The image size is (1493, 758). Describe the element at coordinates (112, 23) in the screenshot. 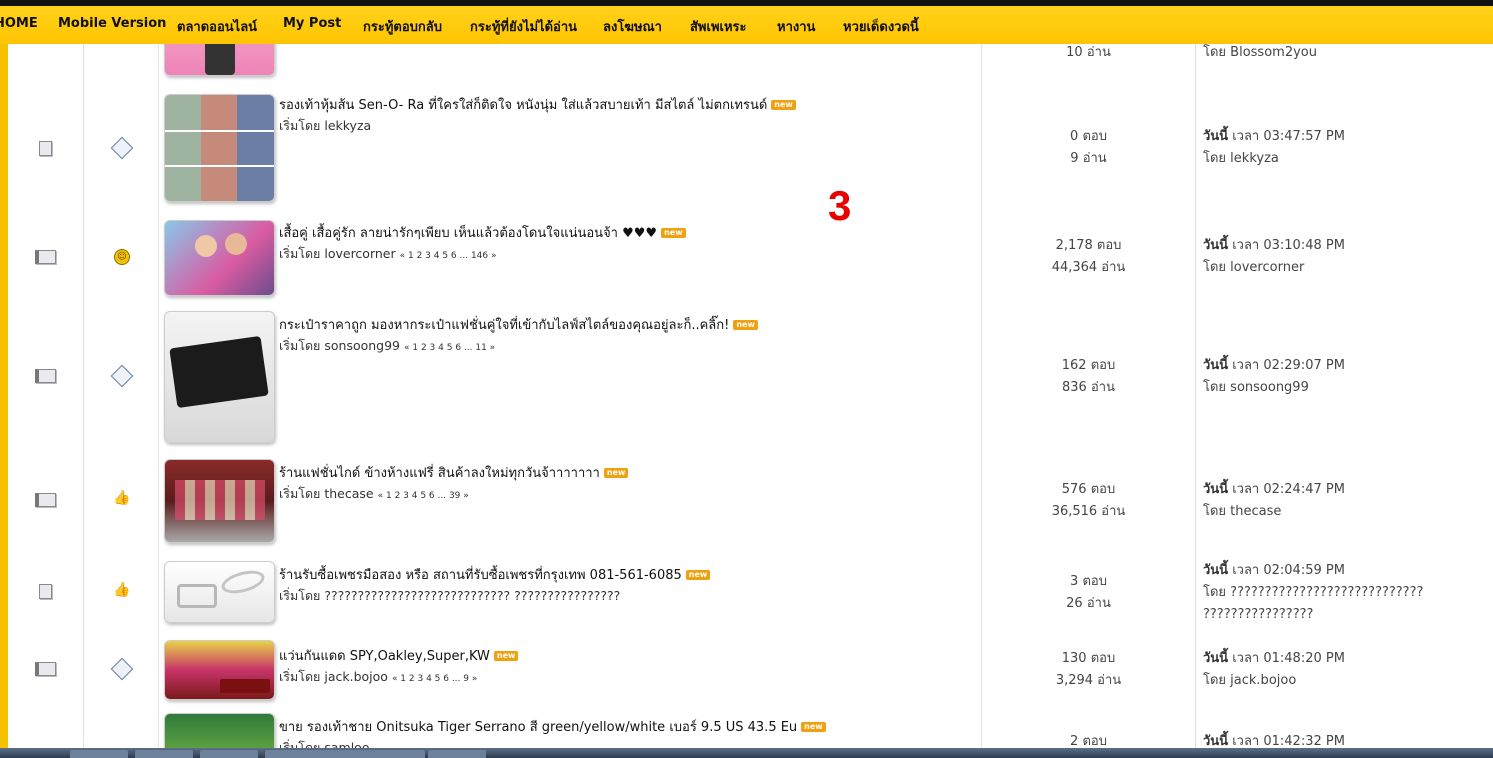

I see `nav-mobile-version: Mobile Version` at that location.